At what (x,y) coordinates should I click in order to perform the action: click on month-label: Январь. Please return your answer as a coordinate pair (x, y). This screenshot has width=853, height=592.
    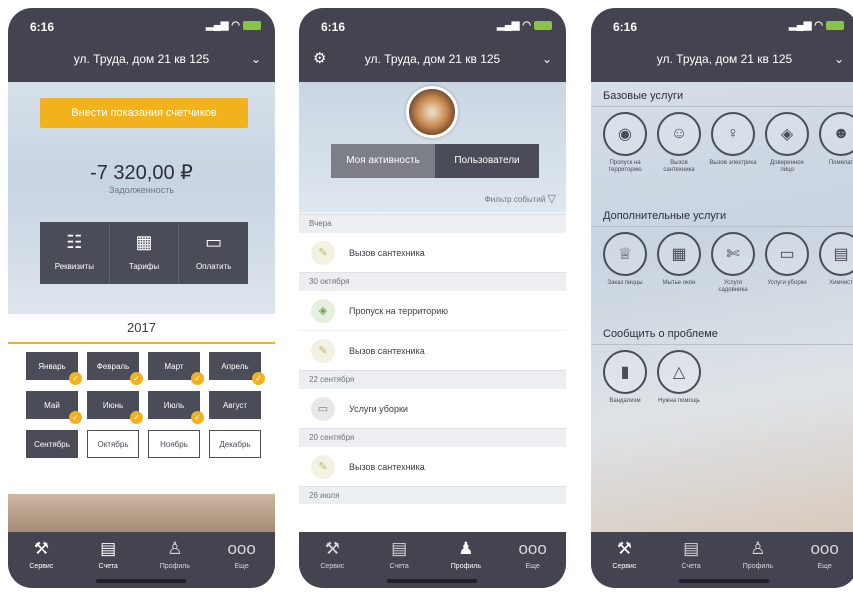
    Looking at the image, I should click on (52, 366).